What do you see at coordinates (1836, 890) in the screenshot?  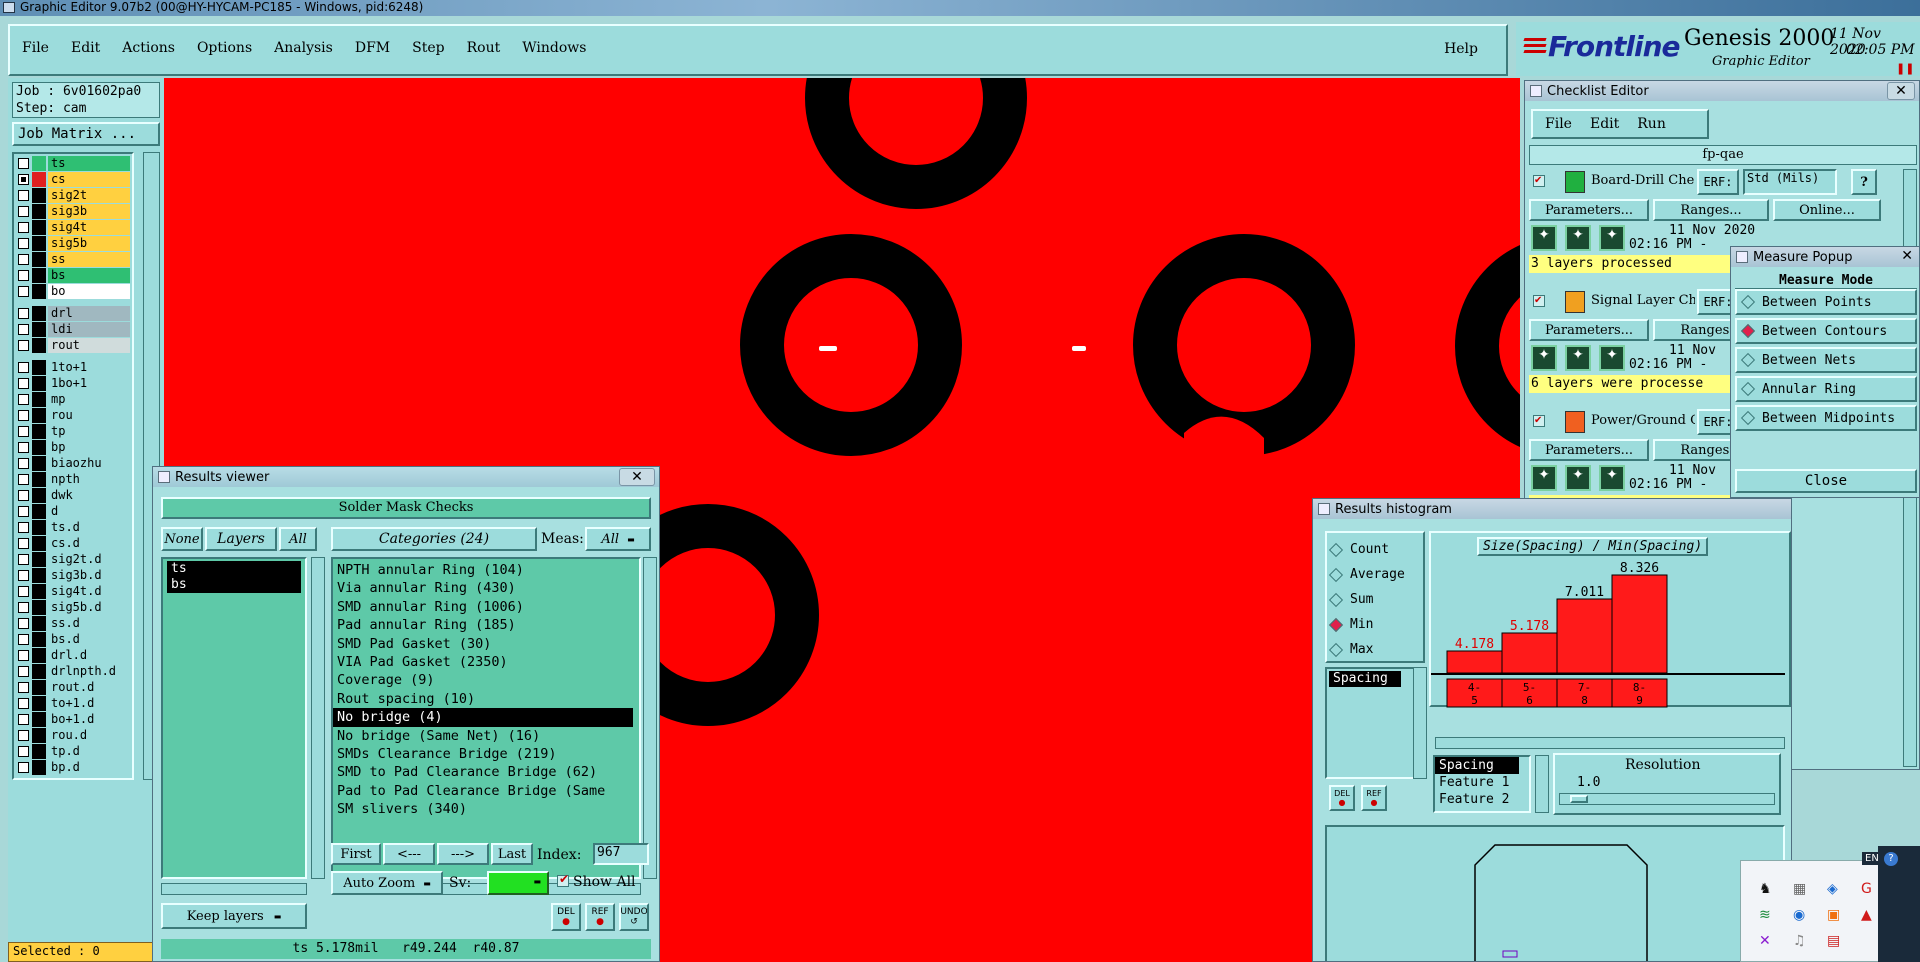 I see `tray-app-icon-3: ◈` at bounding box center [1836, 890].